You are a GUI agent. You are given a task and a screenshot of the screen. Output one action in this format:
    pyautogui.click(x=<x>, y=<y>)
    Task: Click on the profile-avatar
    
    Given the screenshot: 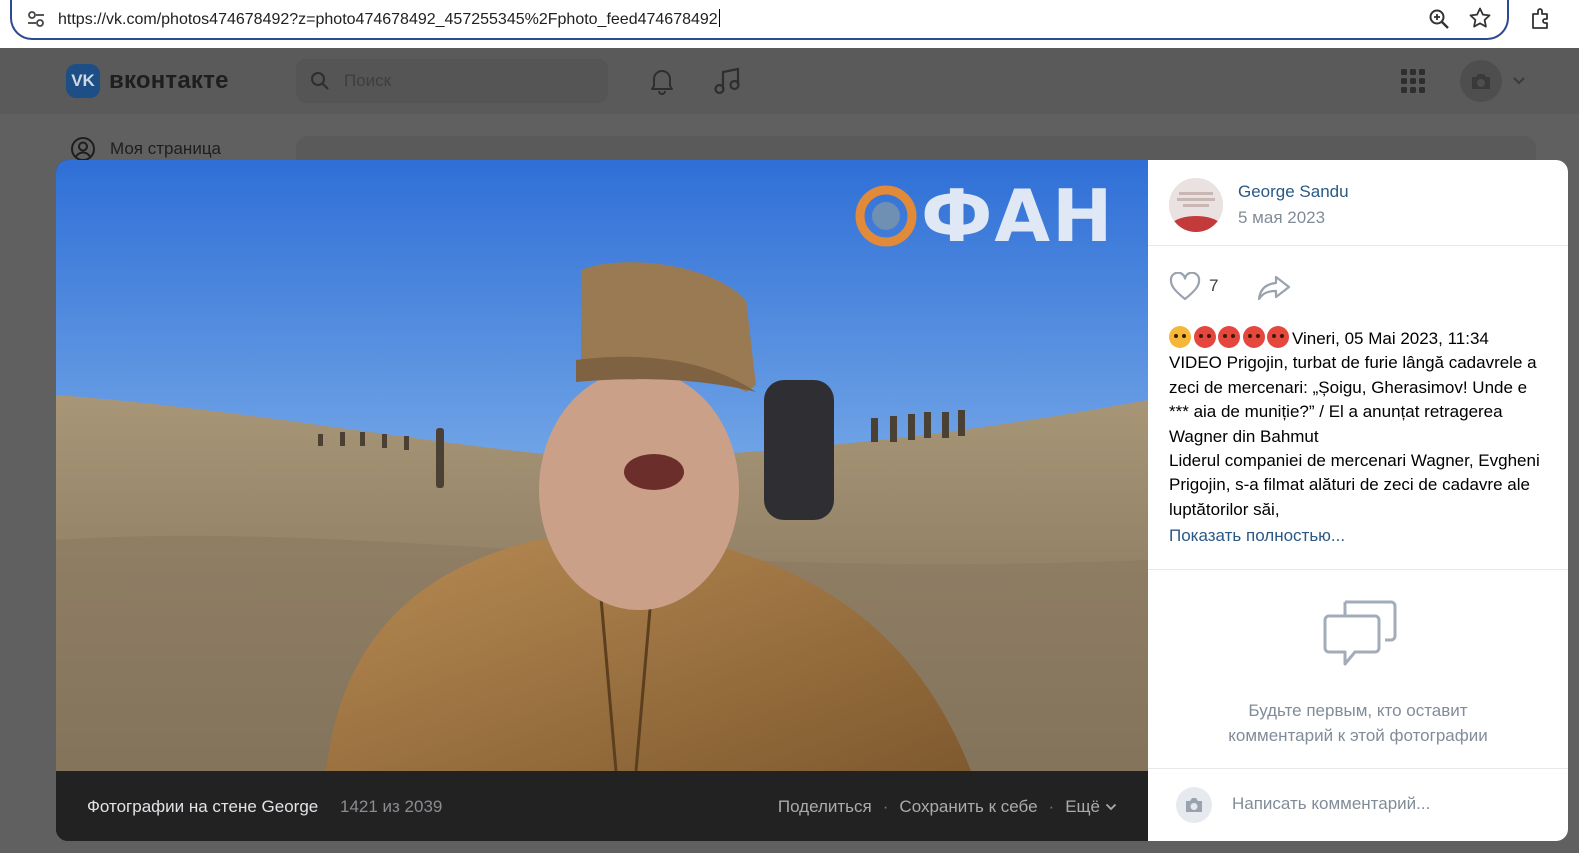 What is the action you would take?
    pyautogui.click(x=1481, y=81)
    